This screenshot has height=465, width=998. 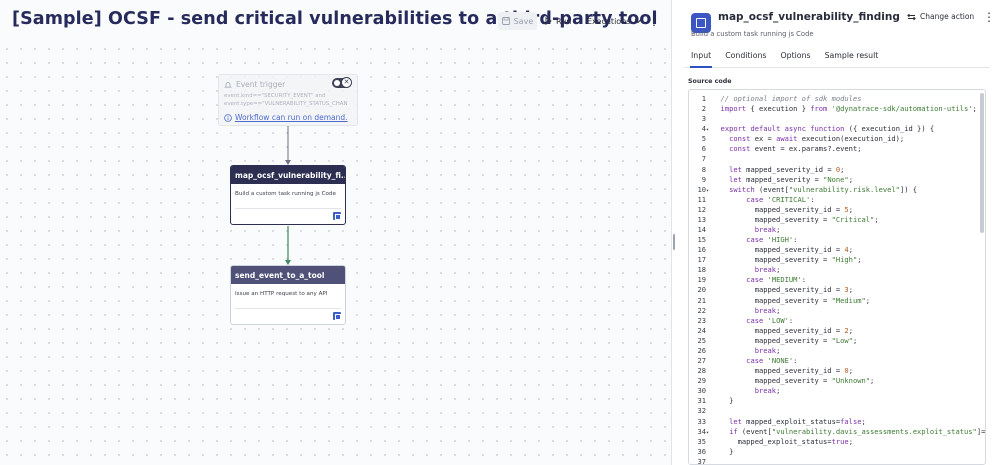 I want to click on close-icon: ✕, so click(x=346, y=82).